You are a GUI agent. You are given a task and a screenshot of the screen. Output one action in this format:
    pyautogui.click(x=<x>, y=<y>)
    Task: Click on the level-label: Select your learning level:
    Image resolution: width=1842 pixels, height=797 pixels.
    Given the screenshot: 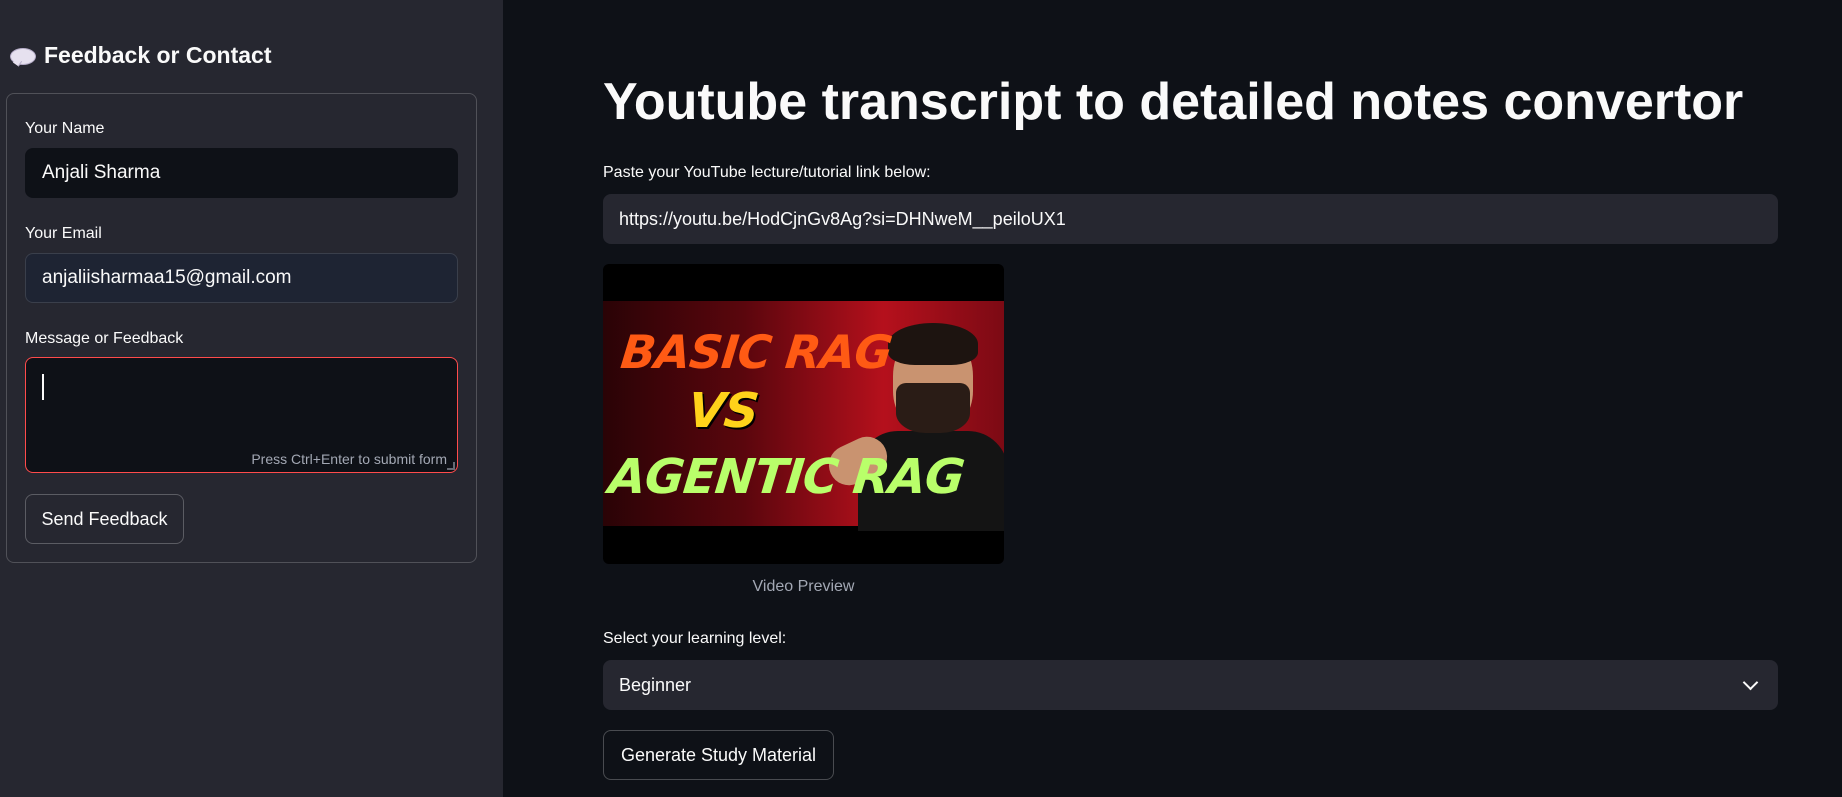 What is the action you would take?
    pyautogui.click(x=695, y=638)
    